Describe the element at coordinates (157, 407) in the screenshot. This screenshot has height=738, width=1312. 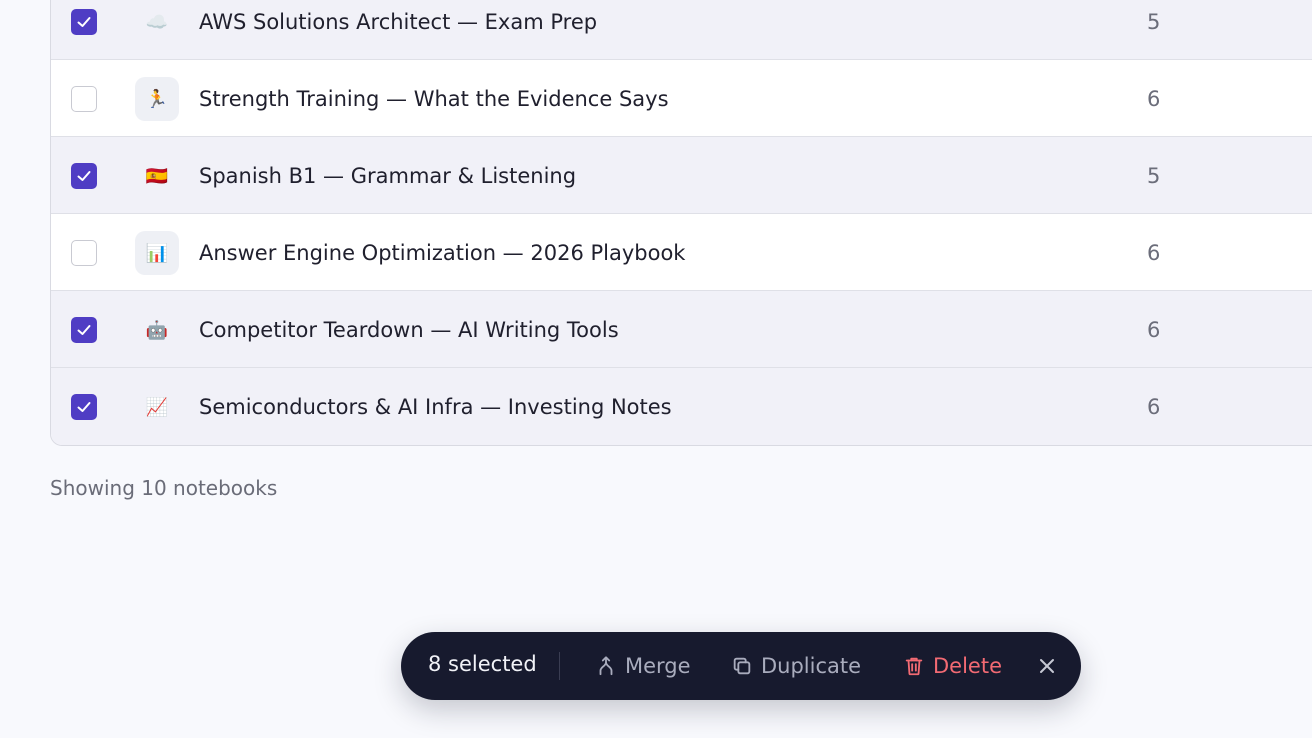
I see `trending-up-icon: 📈` at that location.